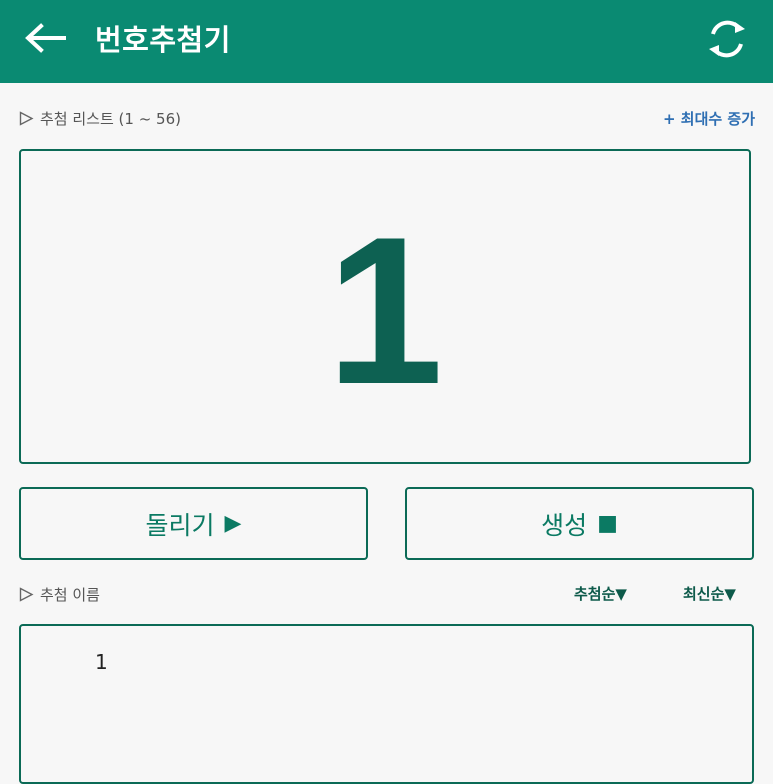 The width and height of the screenshot is (773, 784). I want to click on draw-list-label-text: 추첨 리스트 (1 ~ 56), so click(110, 119).